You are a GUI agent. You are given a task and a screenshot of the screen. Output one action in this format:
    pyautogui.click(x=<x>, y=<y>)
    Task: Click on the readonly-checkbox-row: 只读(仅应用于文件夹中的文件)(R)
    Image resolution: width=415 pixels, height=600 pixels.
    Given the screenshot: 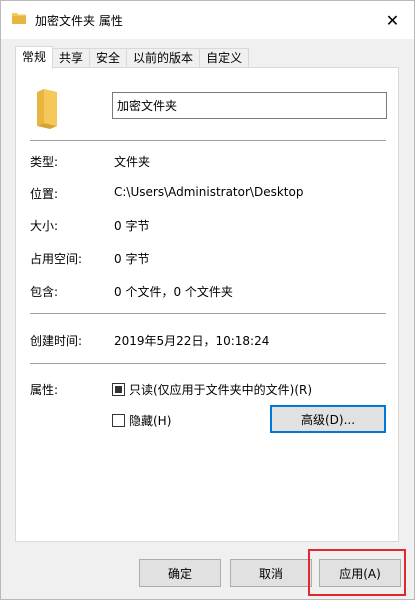 What is the action you would take?
    pyautogui.click(x=212, y=389)
    